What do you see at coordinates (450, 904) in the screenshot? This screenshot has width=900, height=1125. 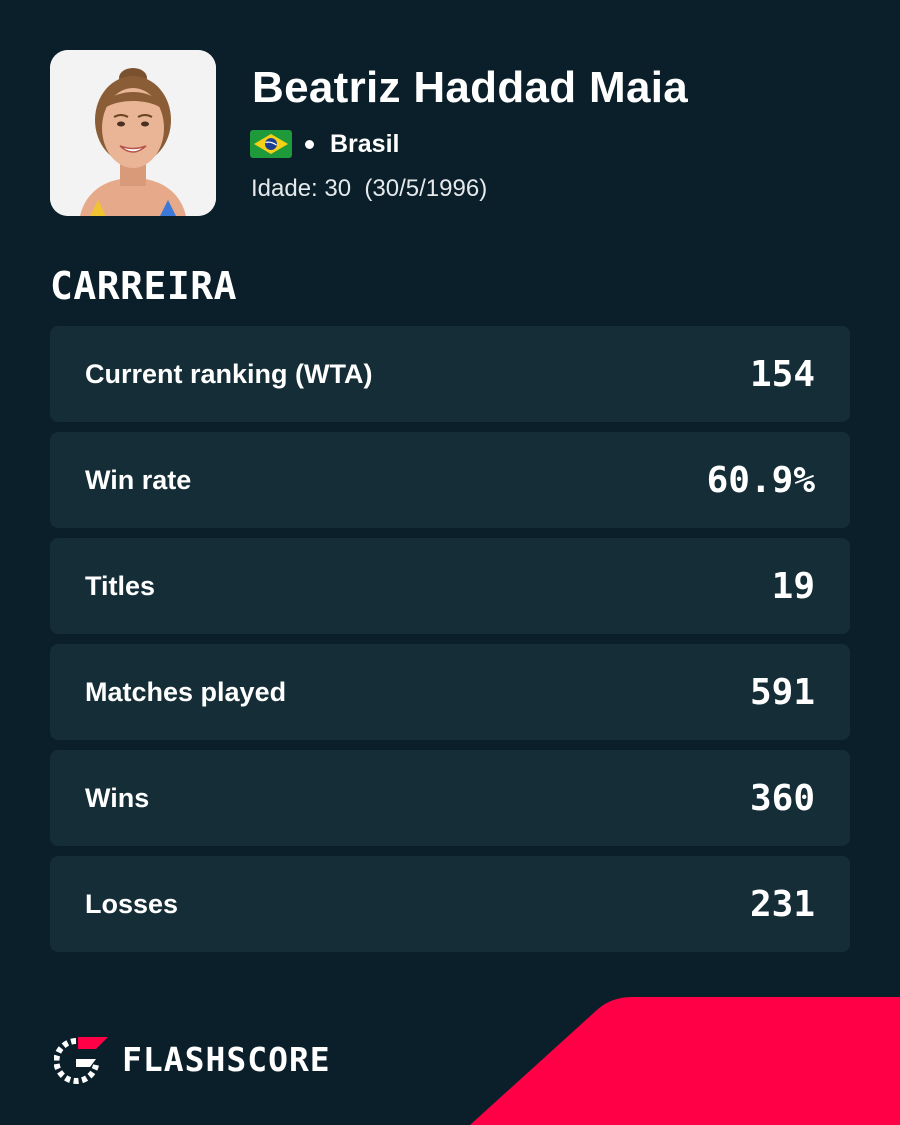 I see `stat-row-losses: Losses 231` at bounding box center [450, 904].